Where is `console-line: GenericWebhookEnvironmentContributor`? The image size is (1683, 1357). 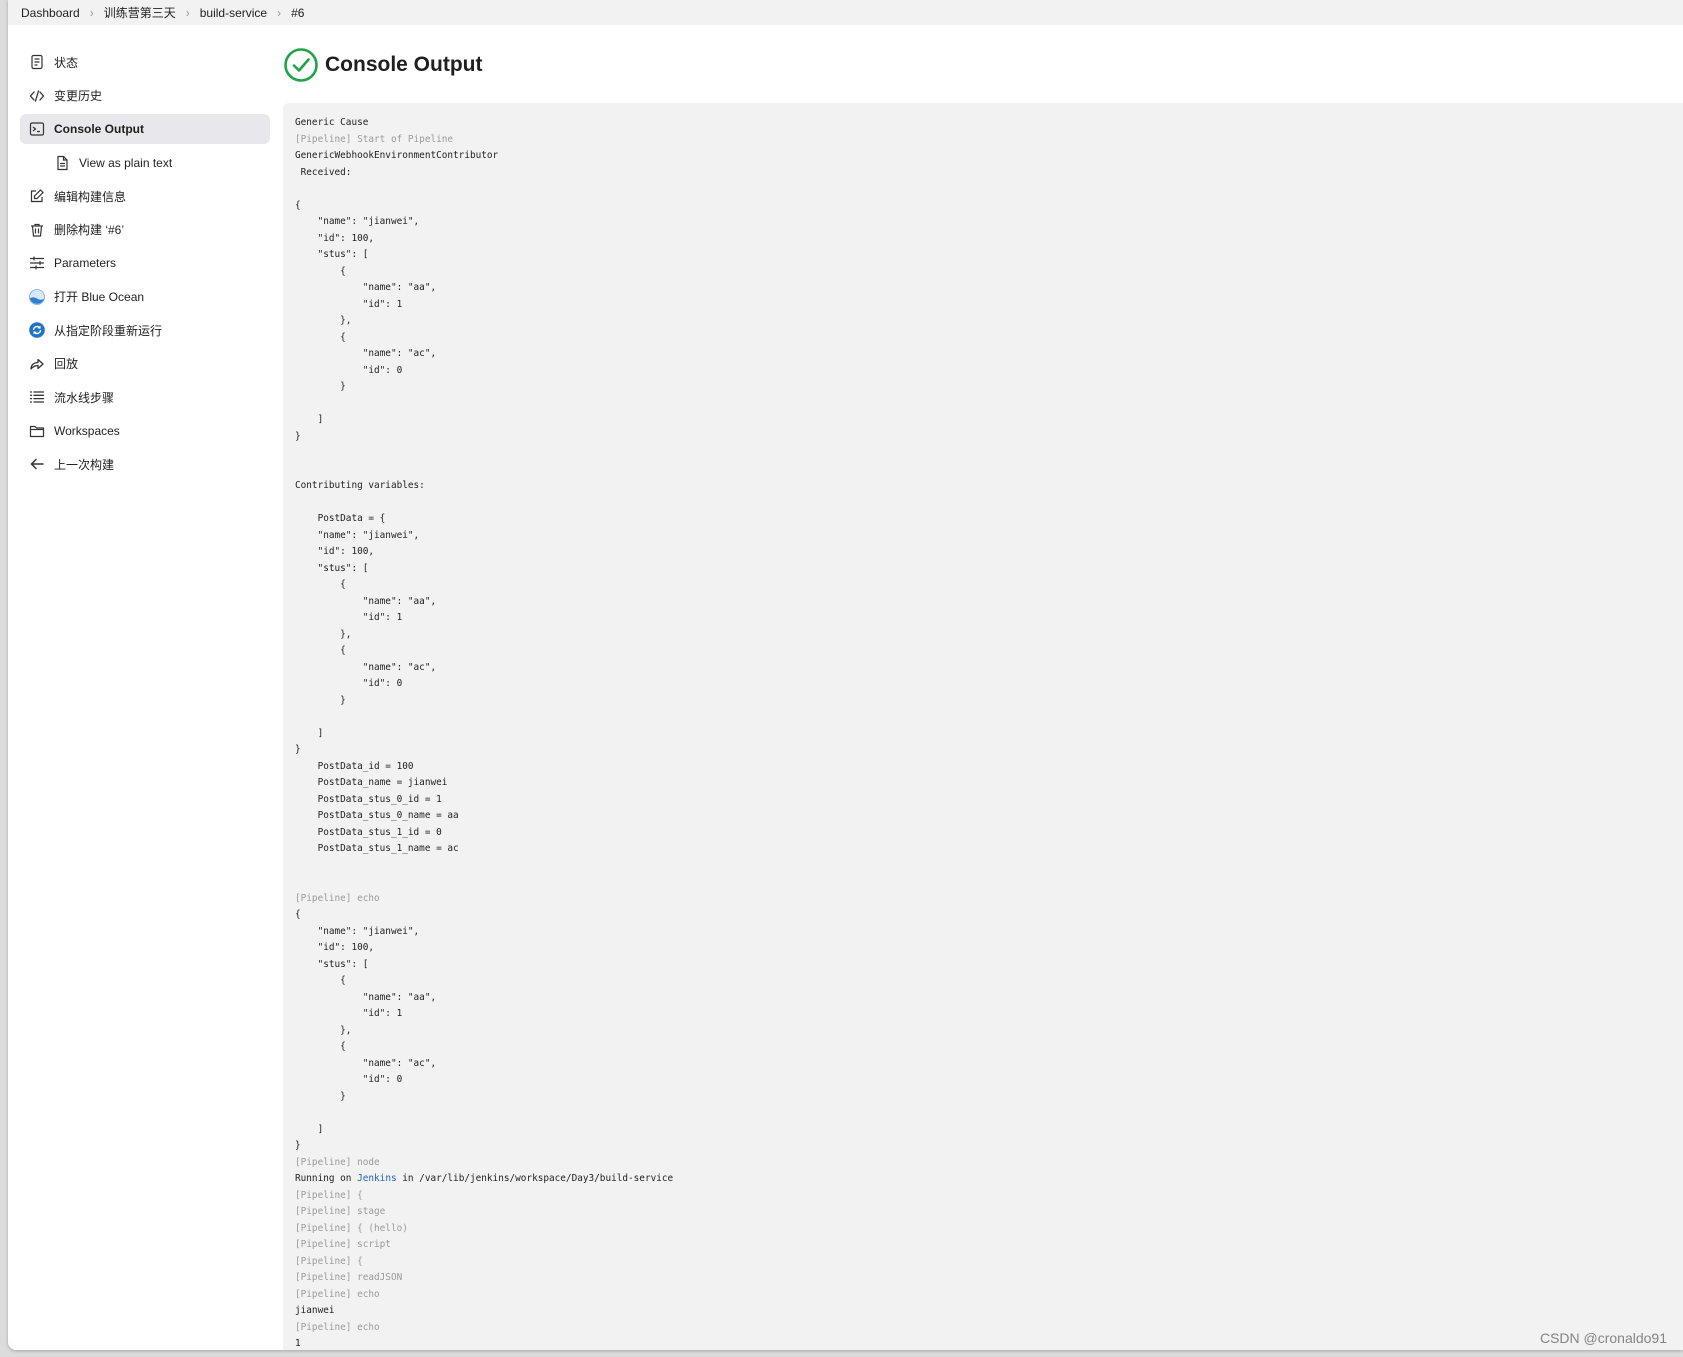 console-line: GenericWebhookEnvironmentContributor is located at coordinates (397, 155).